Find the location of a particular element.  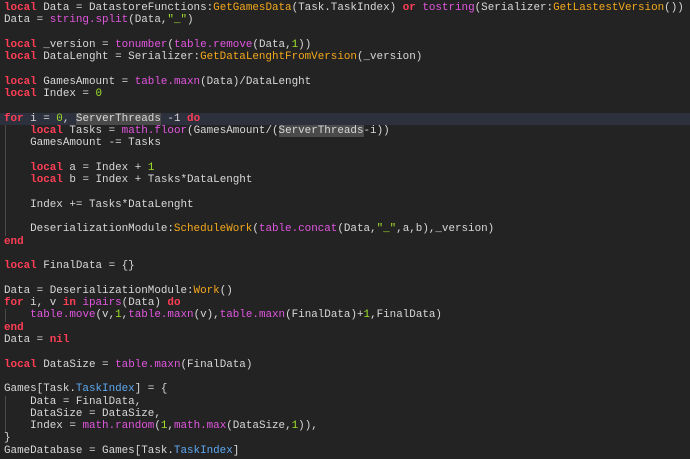

code-text: Index += Tasks*DataLenght is located at coordinates (99, 204).